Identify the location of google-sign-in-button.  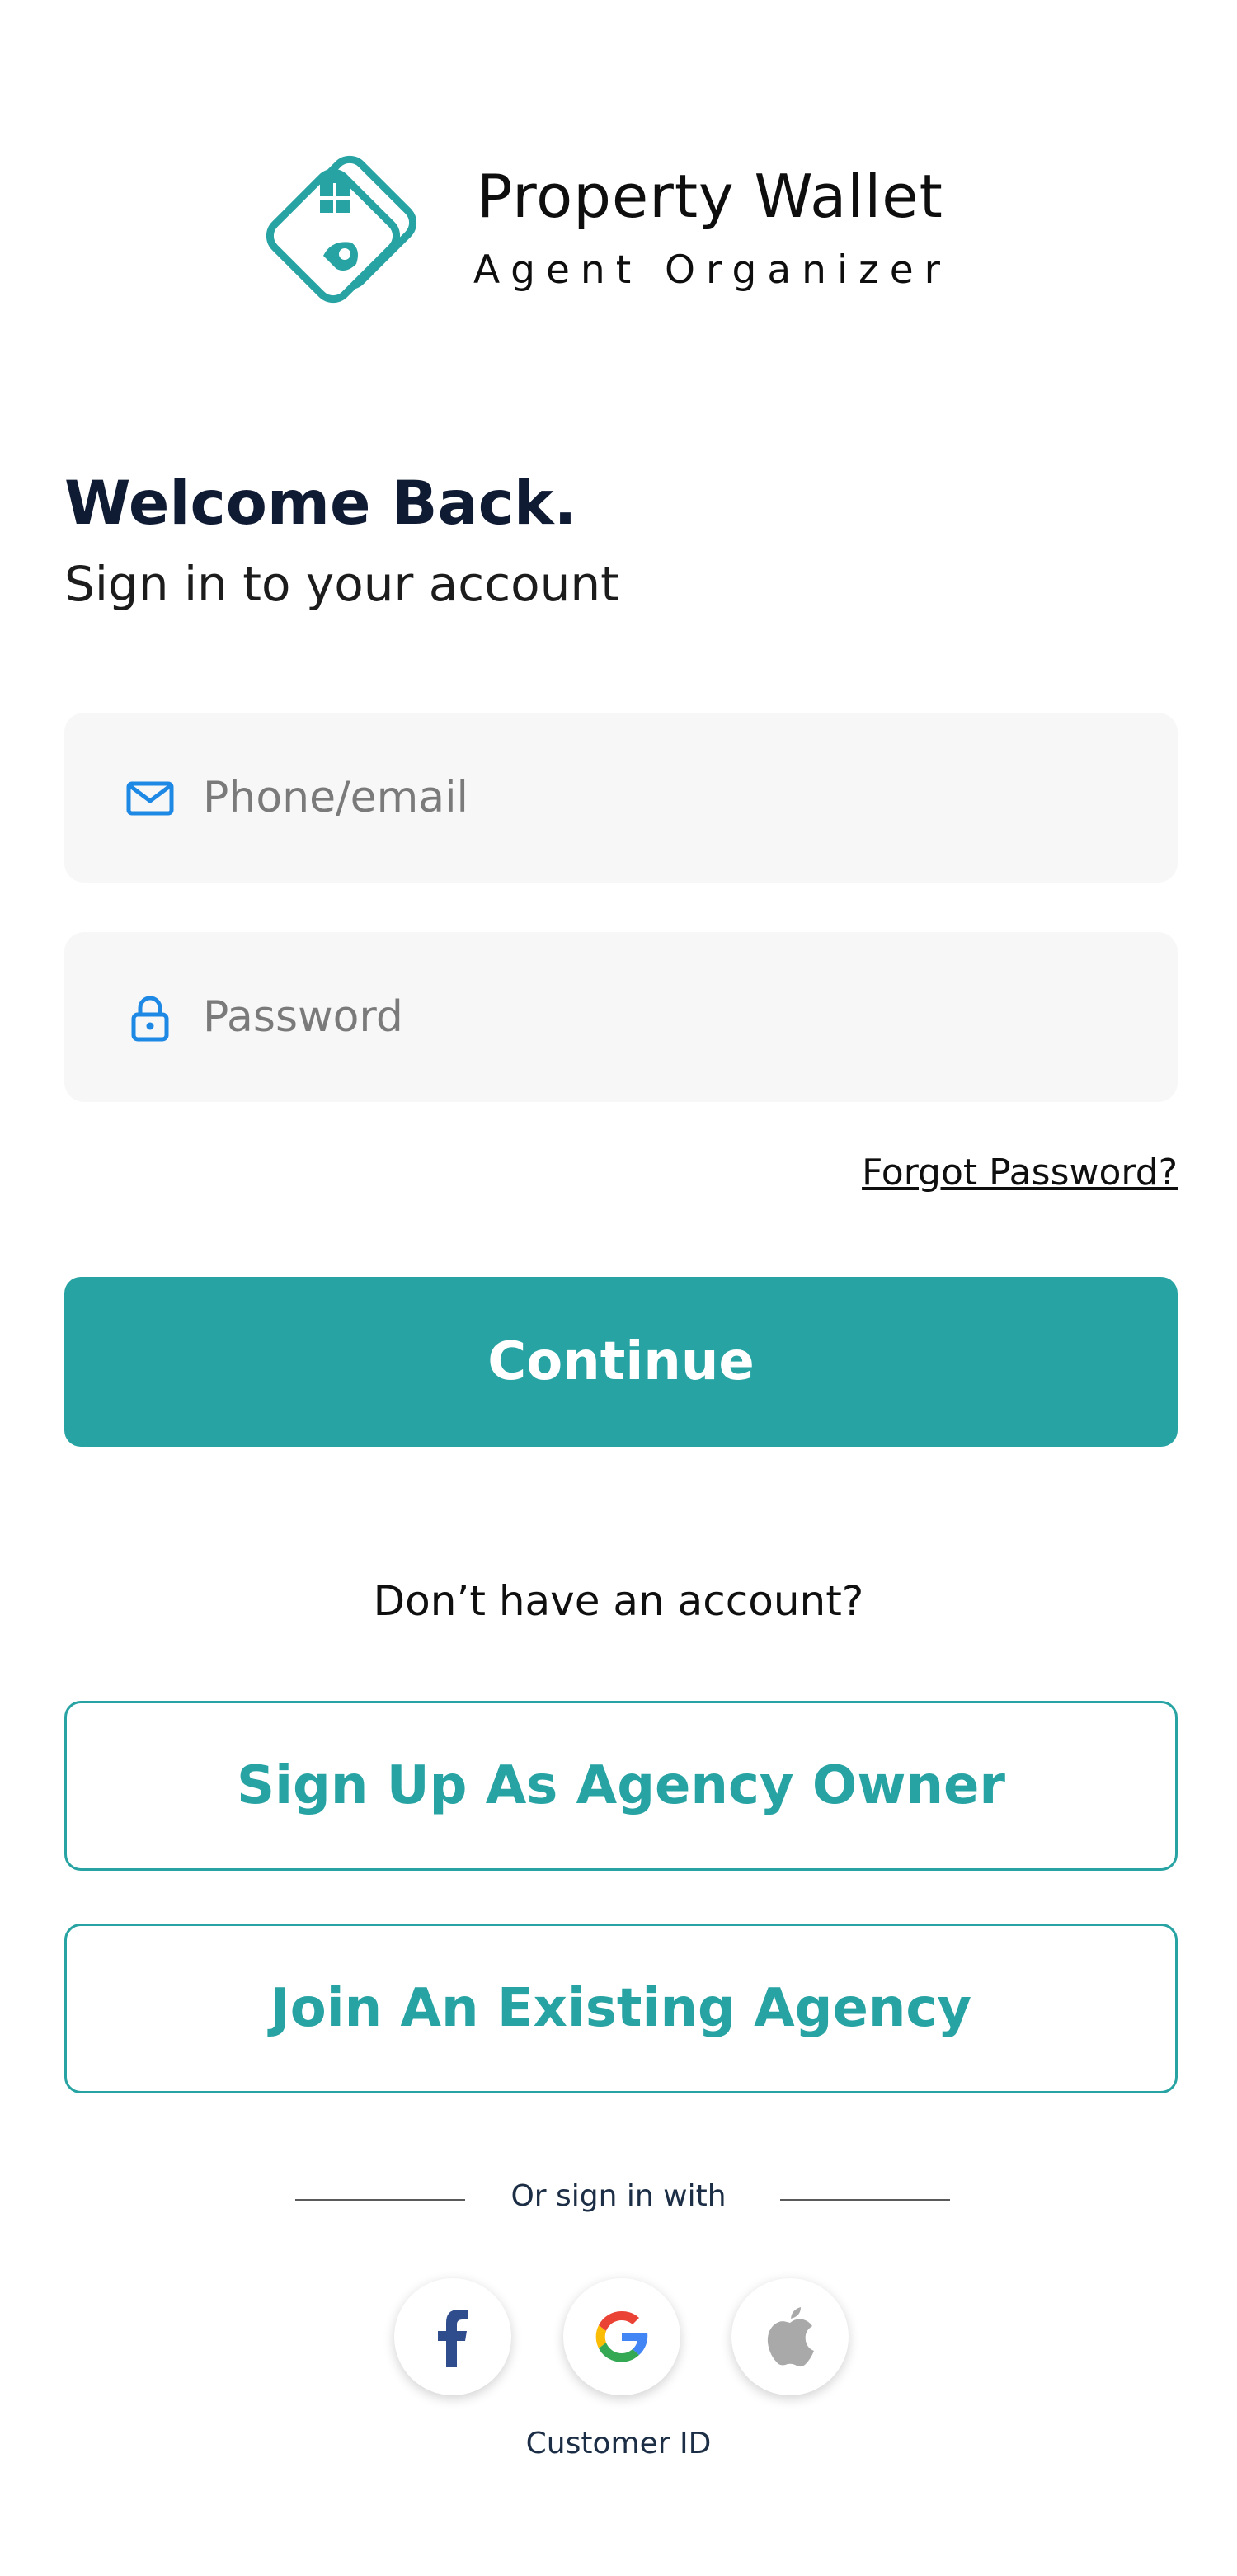
(621, 2336).